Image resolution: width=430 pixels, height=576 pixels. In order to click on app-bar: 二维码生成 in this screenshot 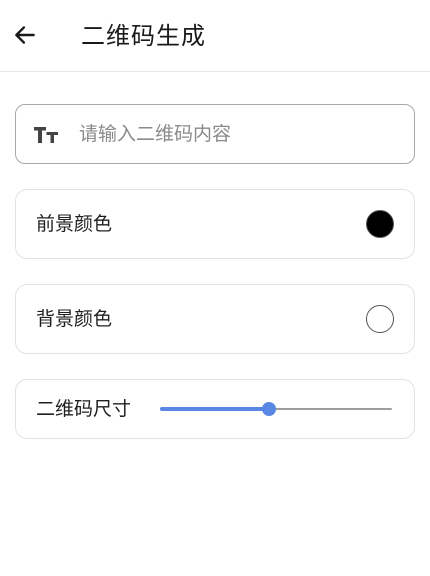, I will do `click(215, 36)`.